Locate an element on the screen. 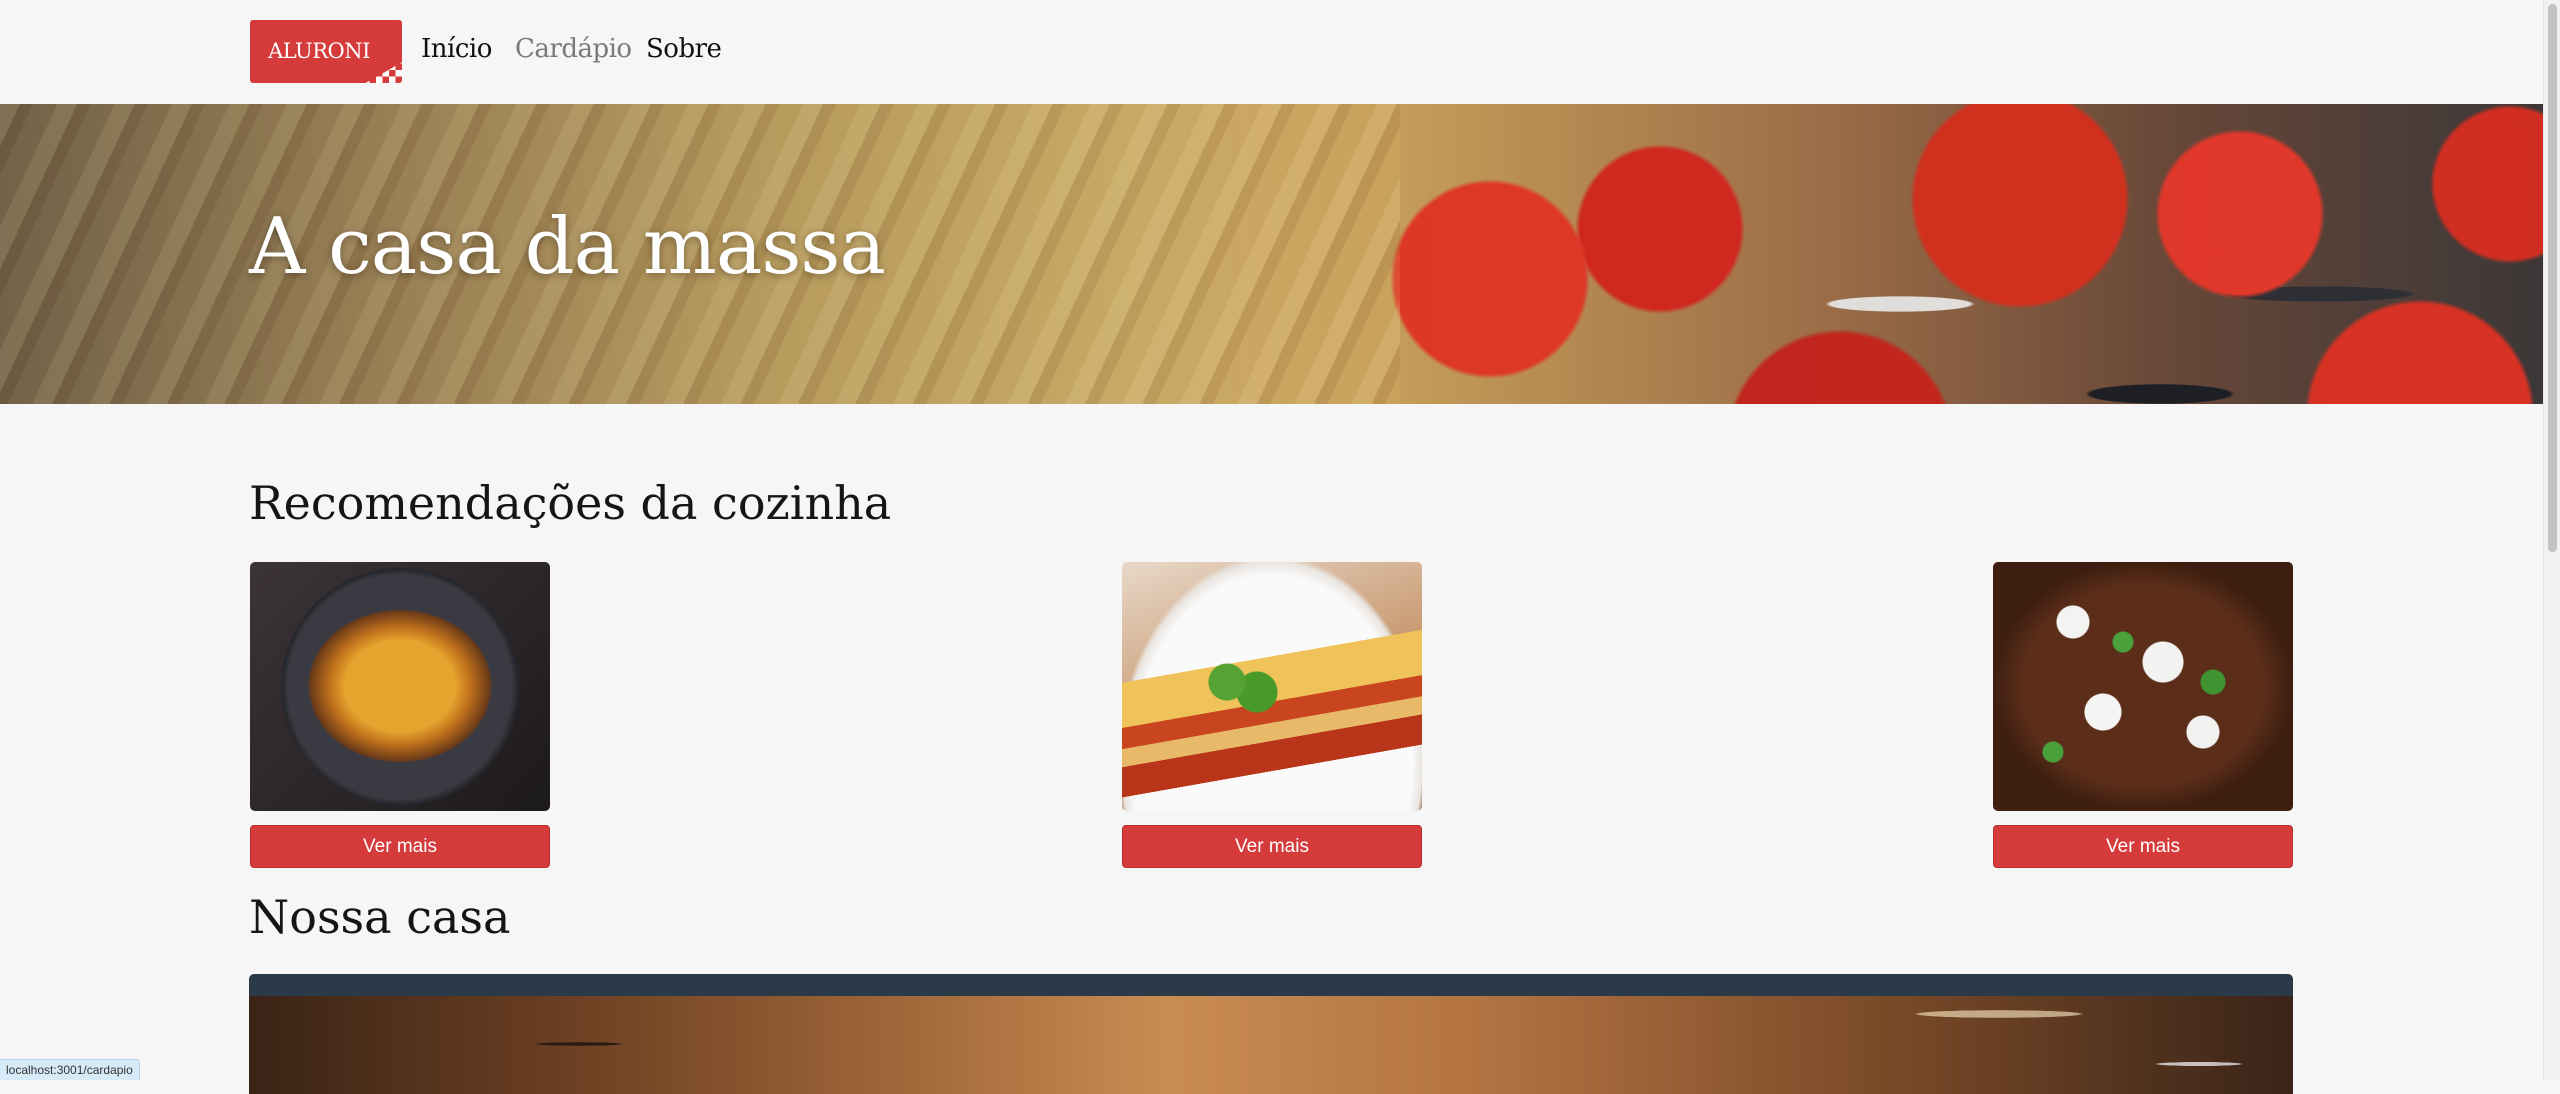 The height and width of the screenshot is (1094, 2560). hero-title: A casa da massa is located at coordinates (567, 247).